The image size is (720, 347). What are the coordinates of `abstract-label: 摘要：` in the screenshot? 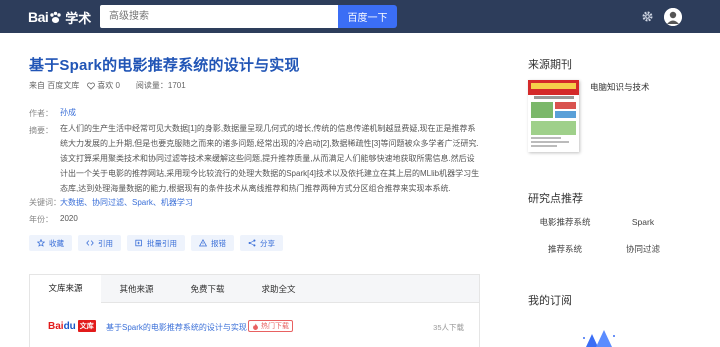 It's located at (41, 130).